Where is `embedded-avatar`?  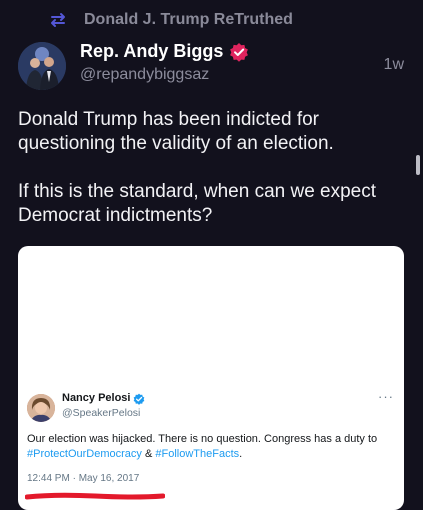 embedded-avatar is located at coordinates (41, 408).